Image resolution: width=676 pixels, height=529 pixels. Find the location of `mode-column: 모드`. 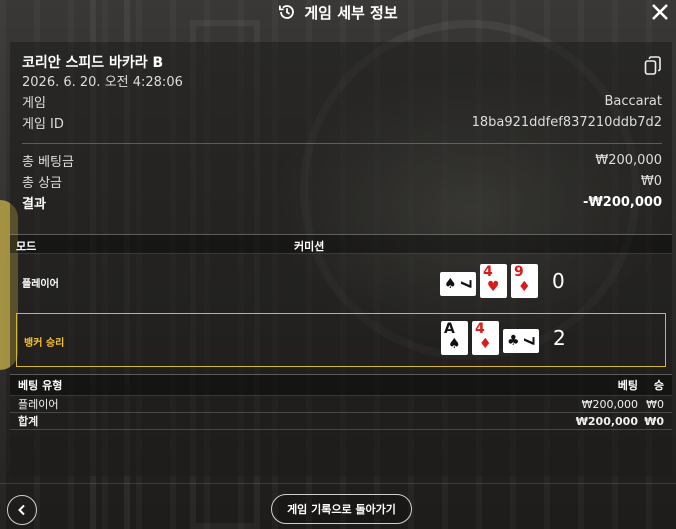

mode-column: 모드 is located at coordinates (149, 244).